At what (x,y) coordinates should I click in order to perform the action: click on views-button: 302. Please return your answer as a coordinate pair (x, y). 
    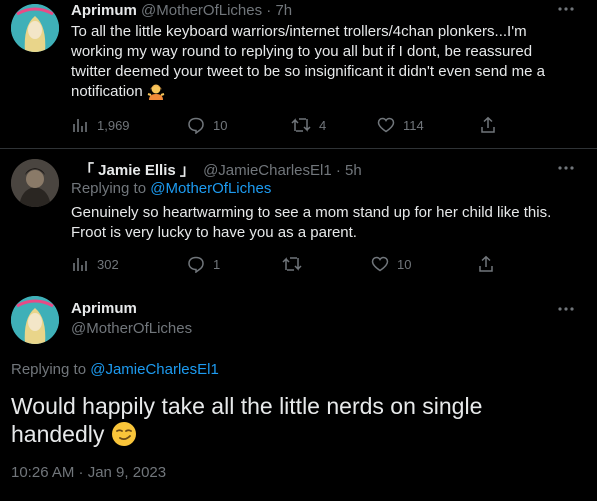
    Looking at the image, I should click on (95, 264).